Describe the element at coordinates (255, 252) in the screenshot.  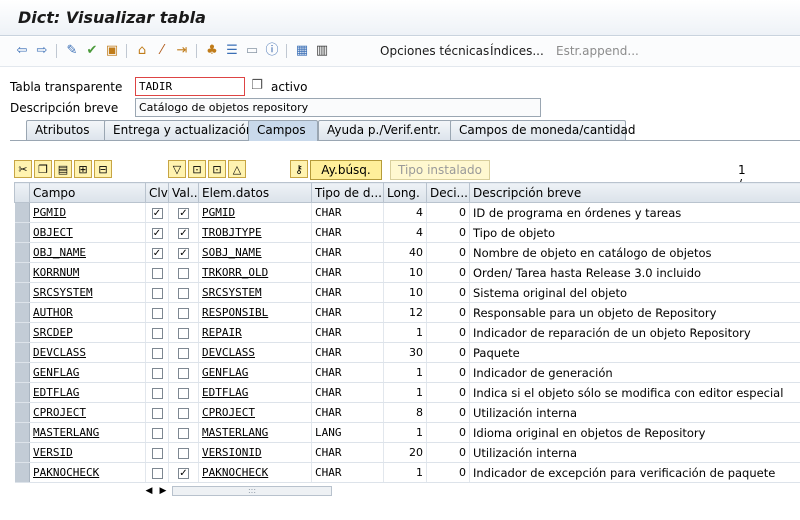
I see `data-element-cell: SOBJ_NAME` at that location.